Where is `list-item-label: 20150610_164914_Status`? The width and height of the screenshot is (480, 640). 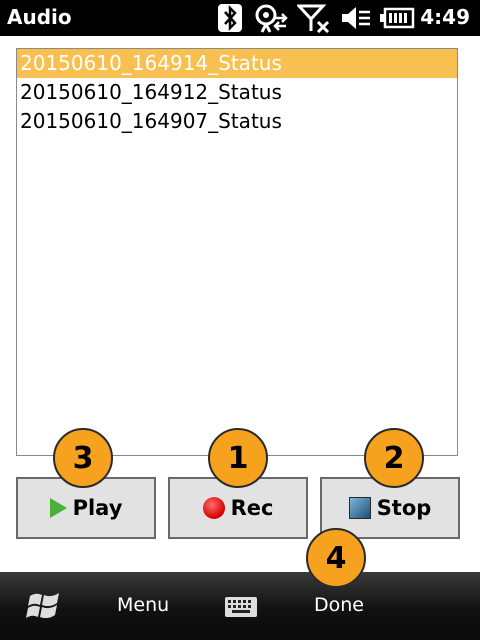 list-item-label: 20150610_164914_Status is located at coordinates (151, 63).